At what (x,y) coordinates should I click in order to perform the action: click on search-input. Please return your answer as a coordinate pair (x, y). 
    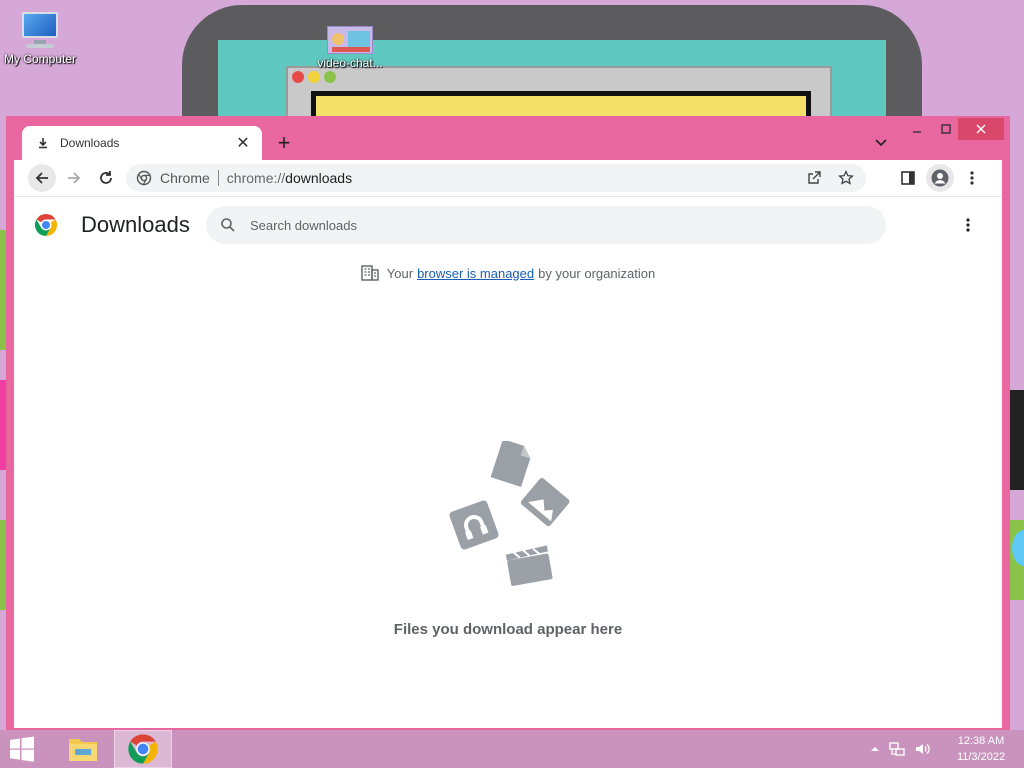
    Looking at the image, I should click on (550, 225).